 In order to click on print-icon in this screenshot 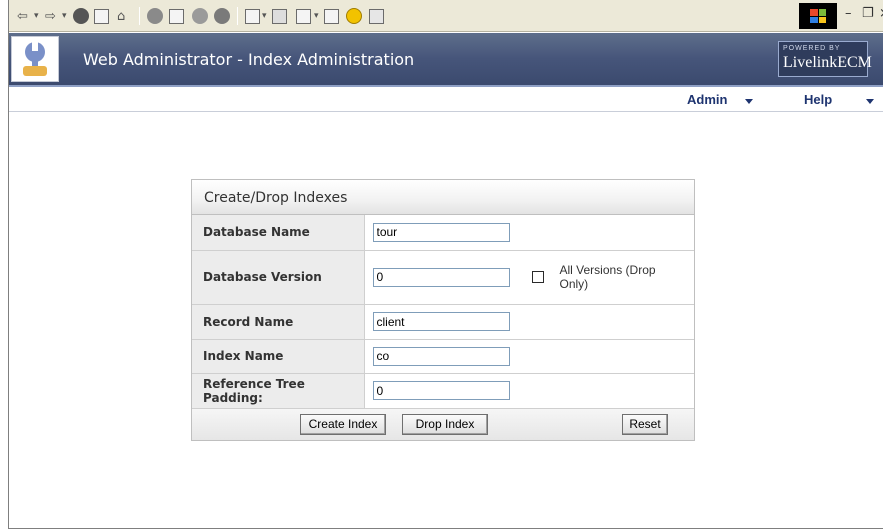, I will do `click(279, 16)`.